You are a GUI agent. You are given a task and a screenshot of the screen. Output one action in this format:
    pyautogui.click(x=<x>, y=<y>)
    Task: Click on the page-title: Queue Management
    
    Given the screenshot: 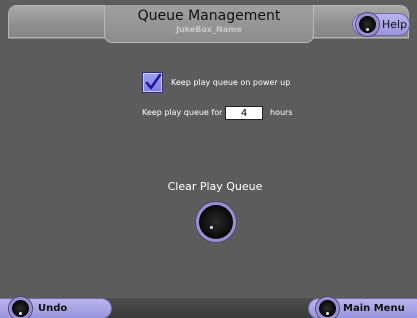 What is the action you would take?
    pyautogui.click(x=209, y=16)
    